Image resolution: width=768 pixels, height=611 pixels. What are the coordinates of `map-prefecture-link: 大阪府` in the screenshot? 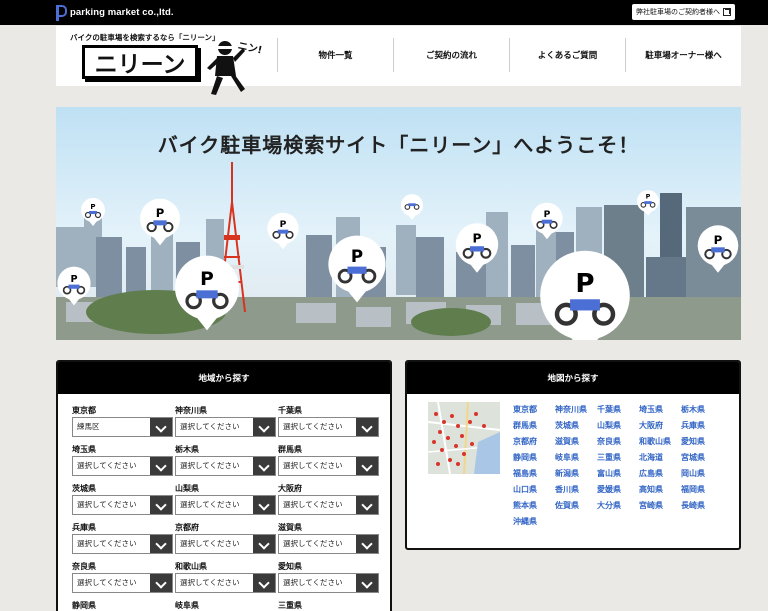 It's located at (660, 428).